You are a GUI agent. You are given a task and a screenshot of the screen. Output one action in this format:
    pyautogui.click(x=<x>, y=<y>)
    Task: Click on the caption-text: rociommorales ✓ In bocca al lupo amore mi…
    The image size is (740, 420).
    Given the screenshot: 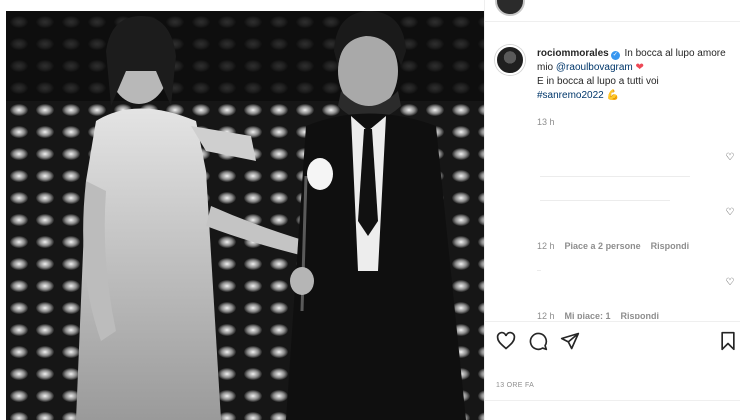 What is the action you would take?
    pyautogui.click(x=636, y=75)
    